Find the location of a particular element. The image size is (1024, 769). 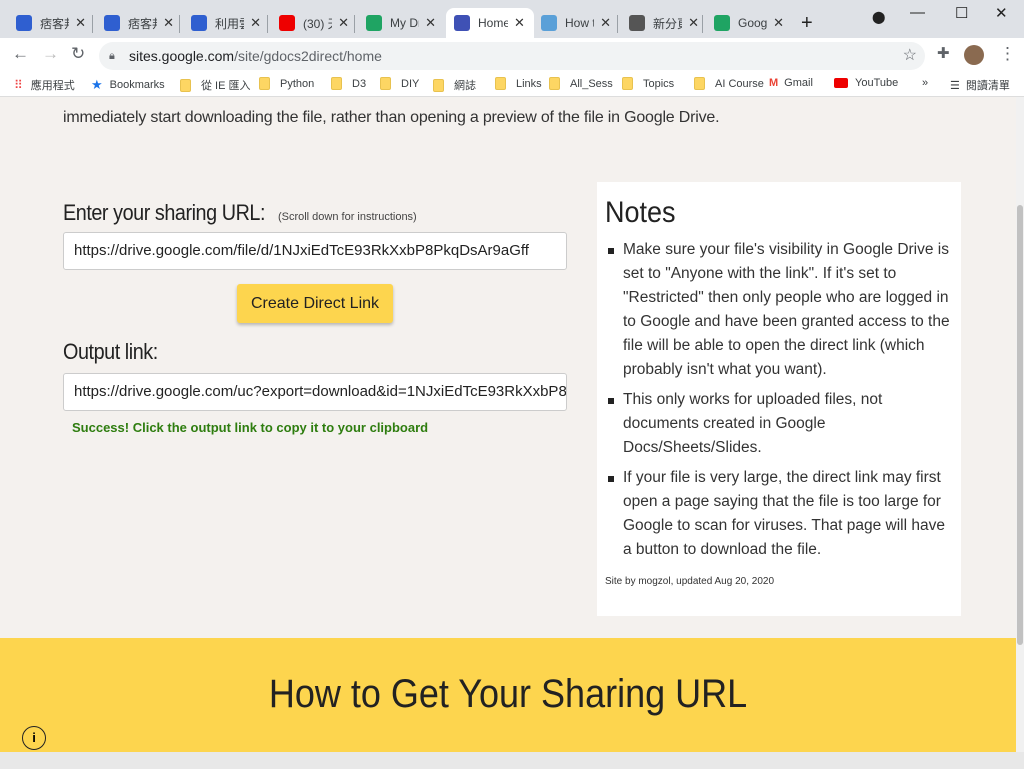

tab: How t ✕ is located at coordinates (576, 23).